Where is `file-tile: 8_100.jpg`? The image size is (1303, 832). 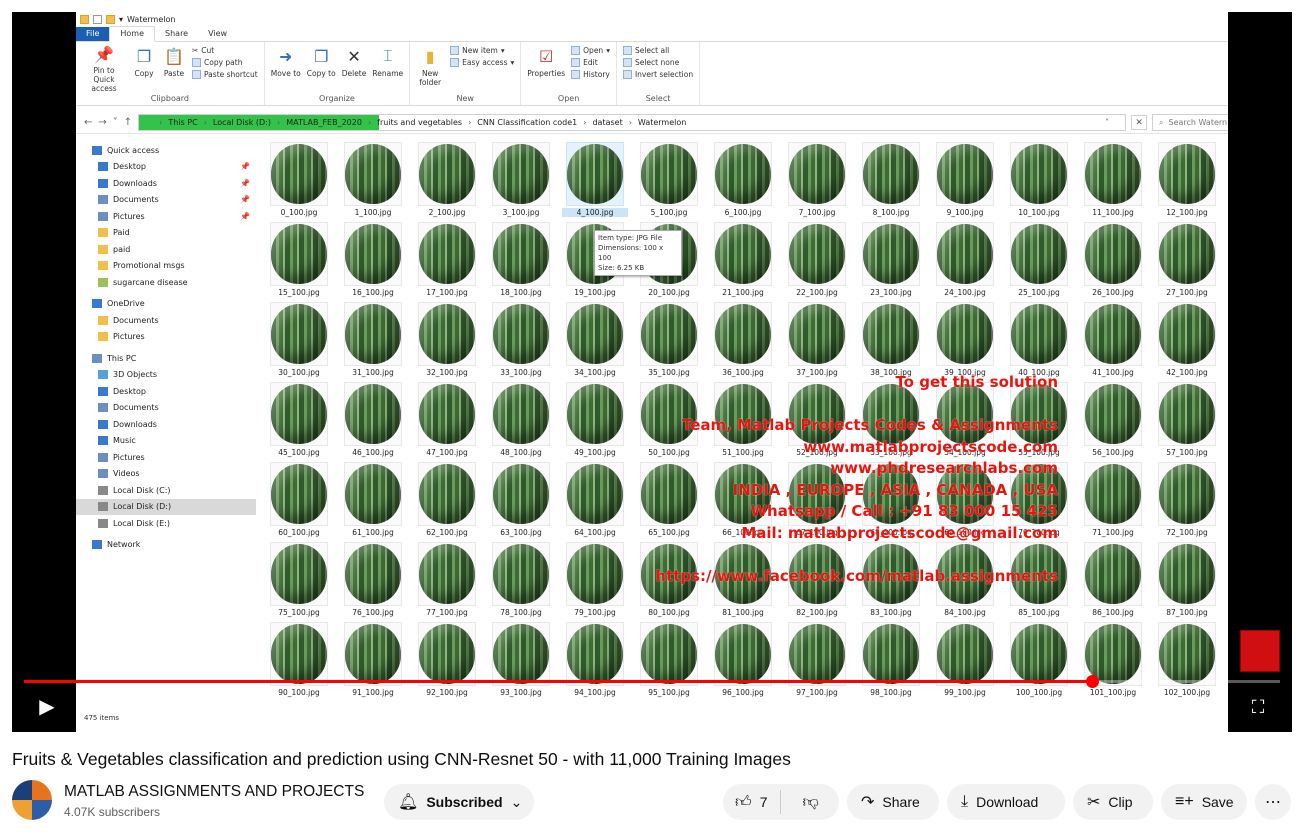
file-tile: 8_100.jpg is located at coordinates (891, 182).